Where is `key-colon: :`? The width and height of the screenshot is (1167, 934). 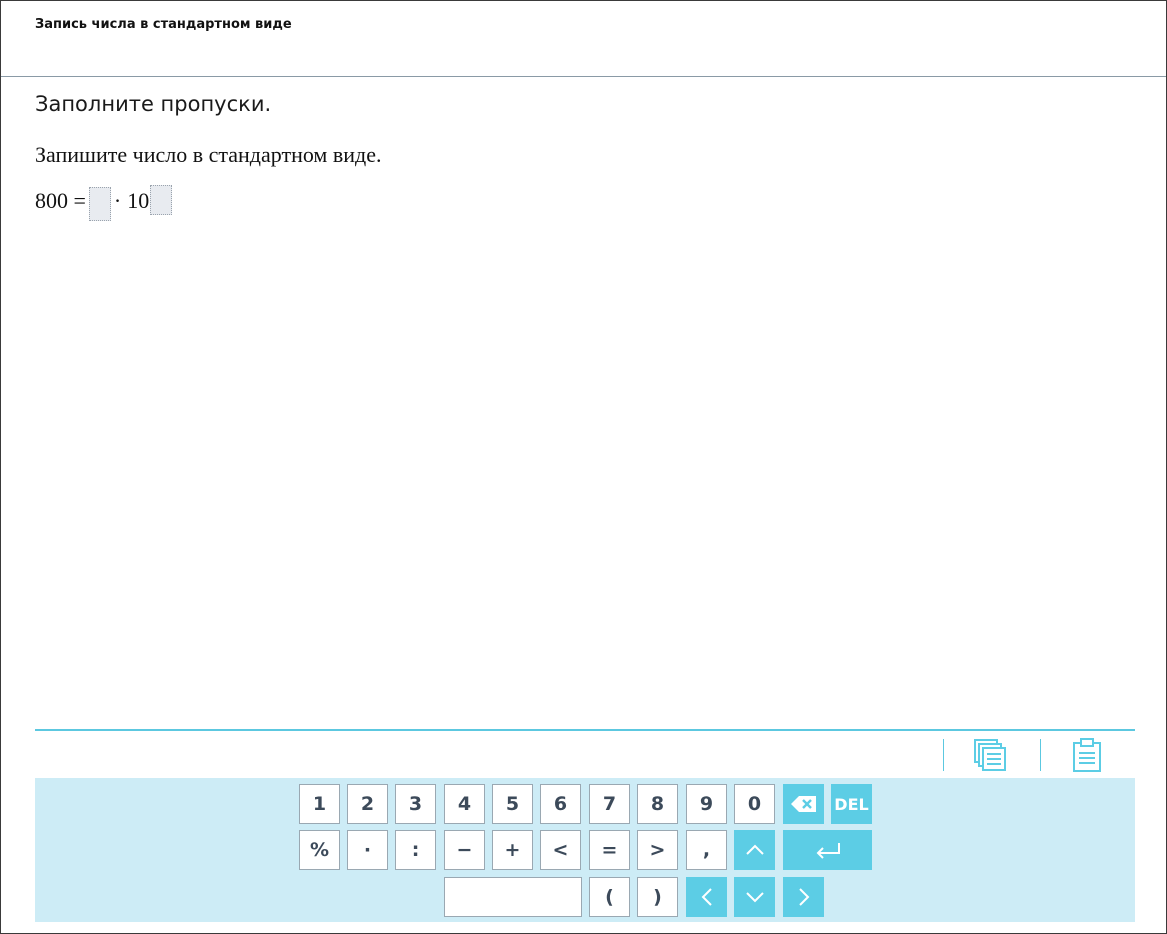
key-colon: : is located at coordinates (415, 850).